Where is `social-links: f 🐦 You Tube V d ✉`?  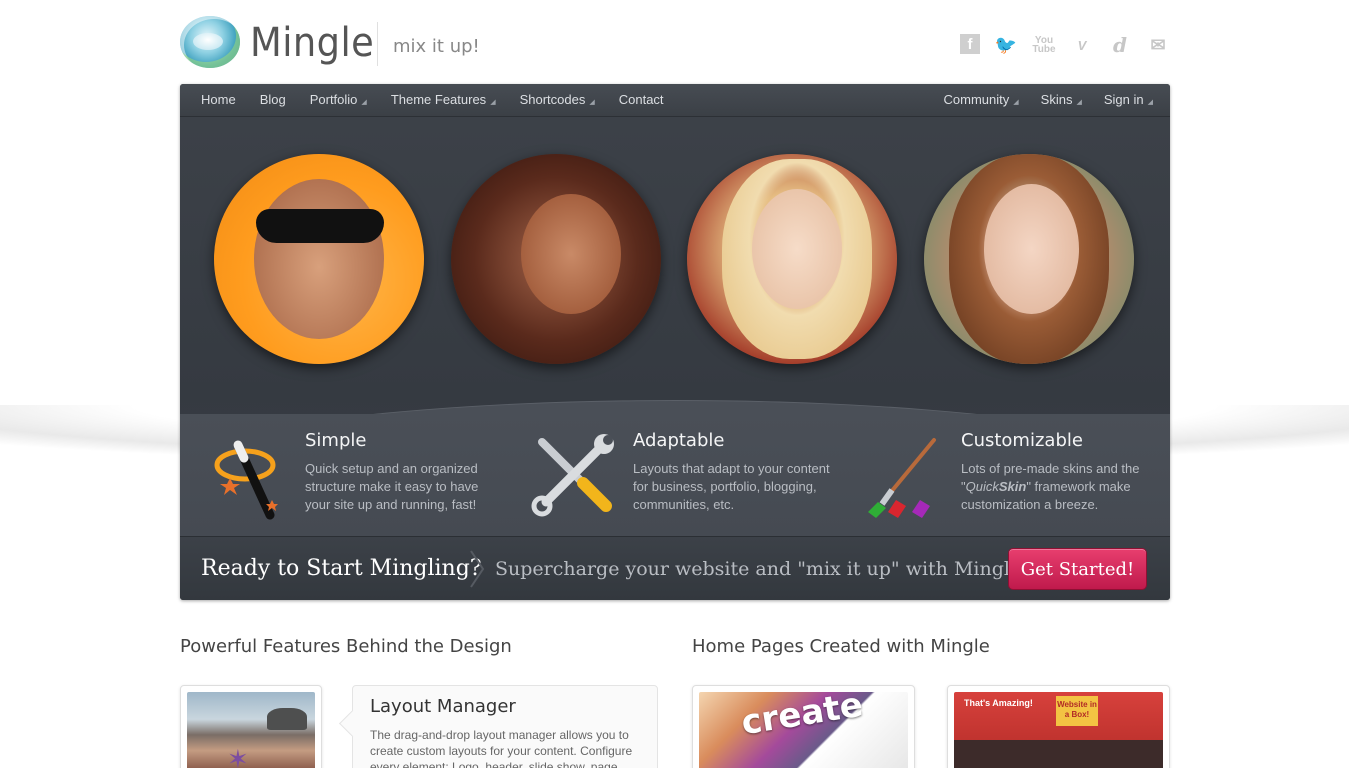
social-links: f 🐦 You Tube V d ✉ is located at coordinates (1065, 45).